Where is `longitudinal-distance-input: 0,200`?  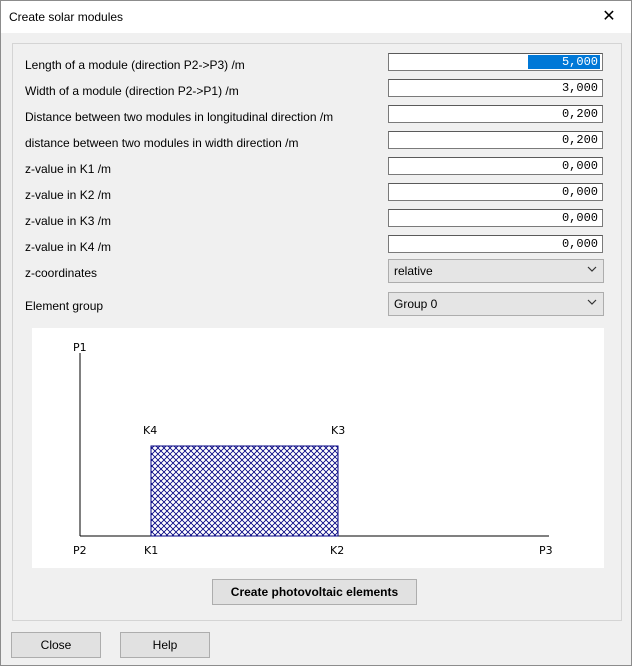 longitudinal-distance-input: 0,200 is located at coordinates (495, 114).